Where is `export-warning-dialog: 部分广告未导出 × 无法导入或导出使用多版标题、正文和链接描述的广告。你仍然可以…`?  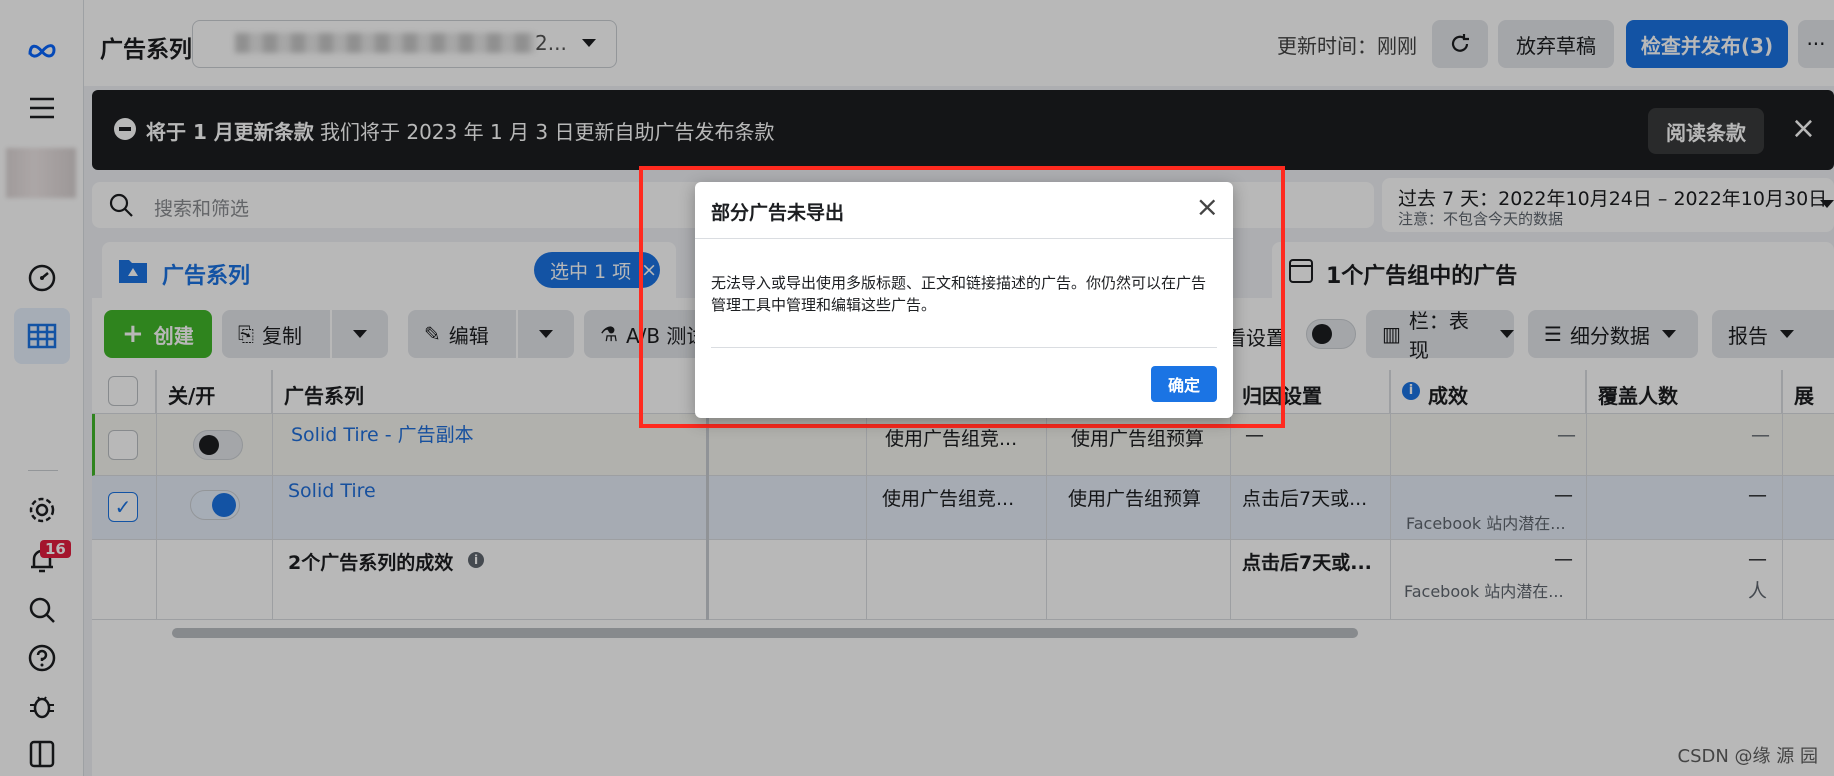
export-warning-dialog: 部分广告未导出 × 无法导入或导出使用多版标题、正文和链接描述的广告。你仍然可以… is located at coordinates (964, 300).